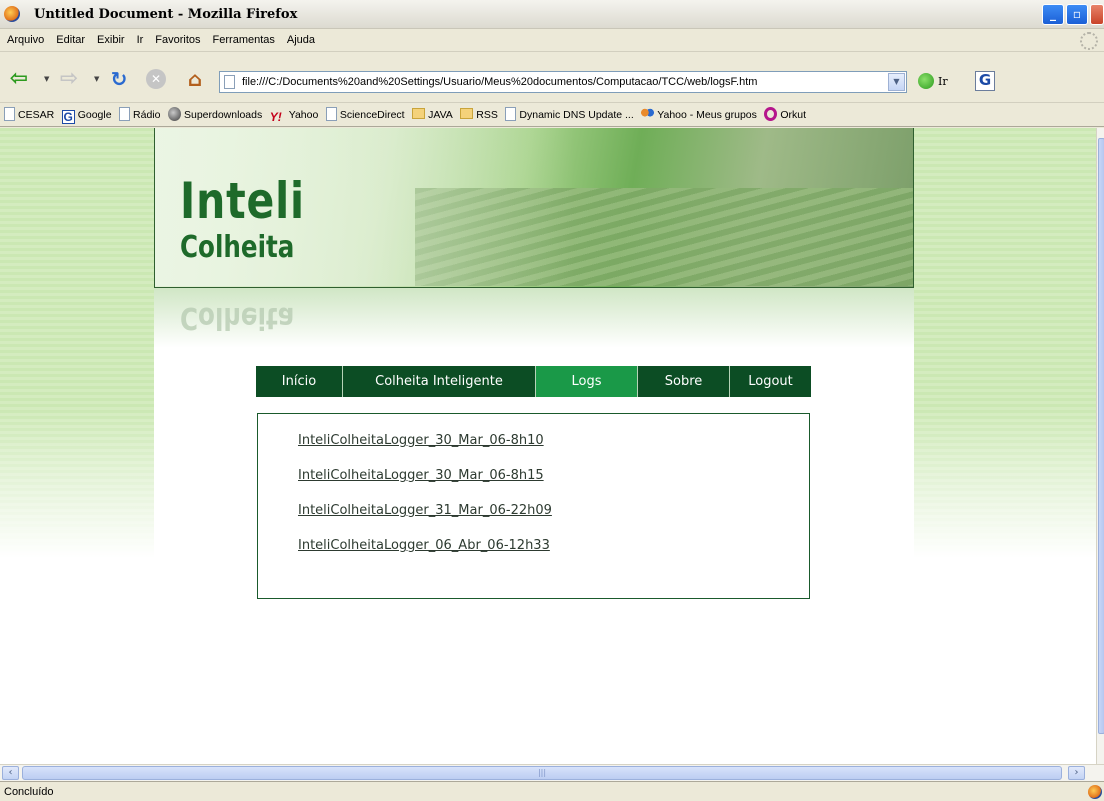 Image resolution: width=1104 pixels, height=801 pixels. Describe the element at coordinates (479, 114) in the screenshot. I see `bookmark-rss: RSS` at that location.